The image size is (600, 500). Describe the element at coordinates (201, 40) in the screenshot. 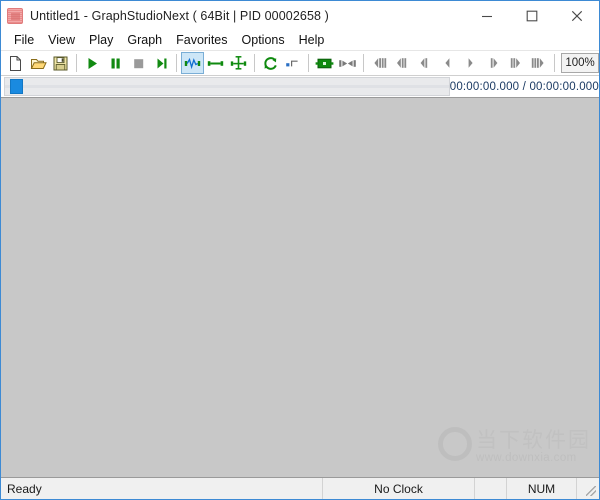

I see `menu-item-favorites: Favorites` at that location.